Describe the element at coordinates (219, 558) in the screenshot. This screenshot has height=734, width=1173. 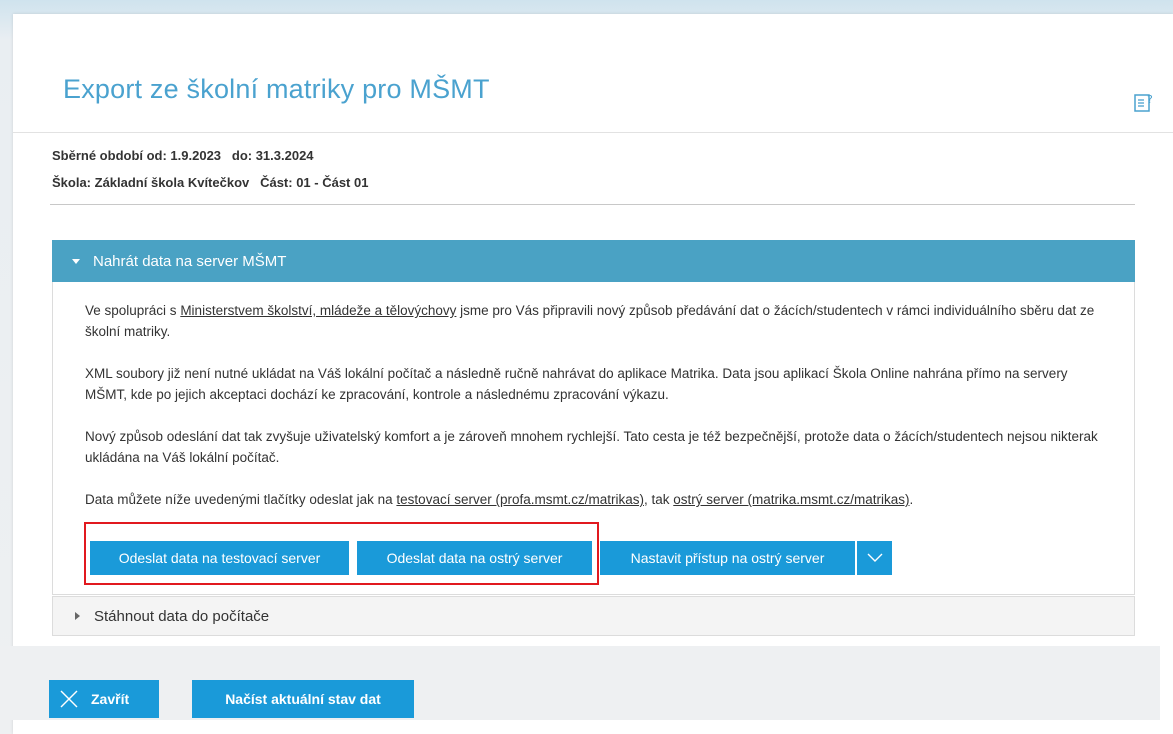
I see `send-test-server-button: Odeslat data na testovací server` at that location.